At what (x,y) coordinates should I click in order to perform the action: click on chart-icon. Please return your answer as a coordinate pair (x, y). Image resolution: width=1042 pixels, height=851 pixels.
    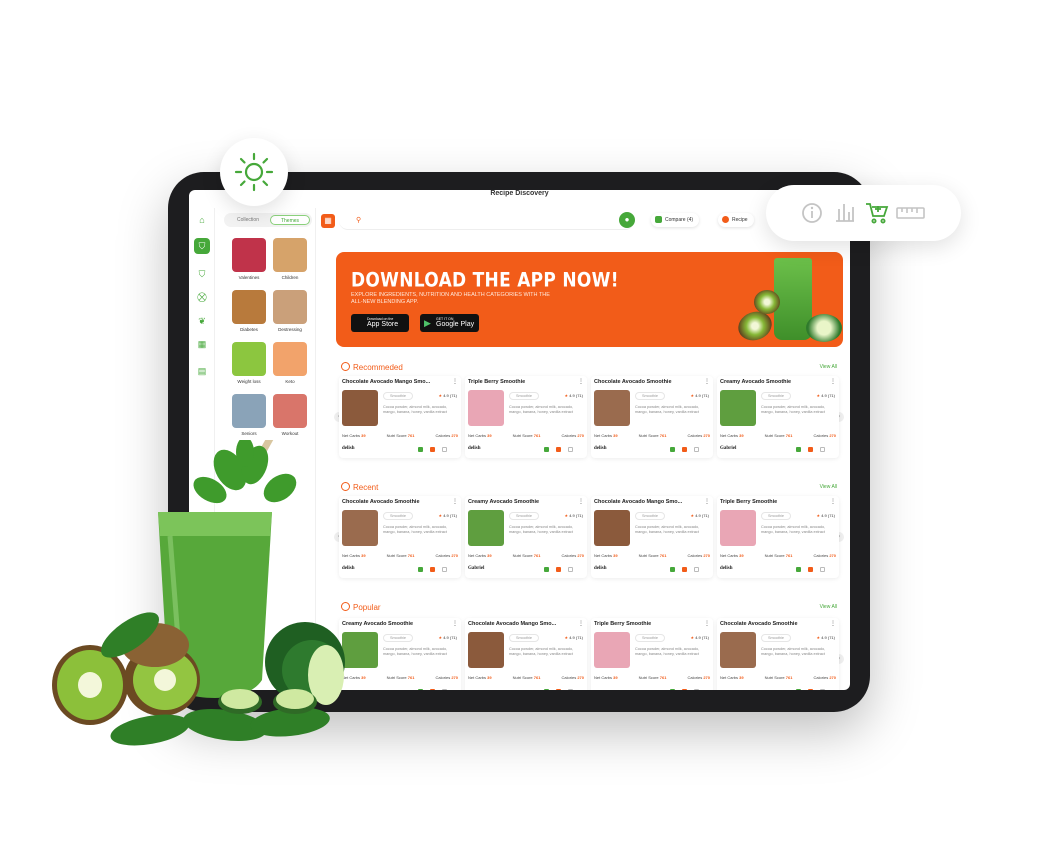
    Looking at the image, I should click on (845, 213).